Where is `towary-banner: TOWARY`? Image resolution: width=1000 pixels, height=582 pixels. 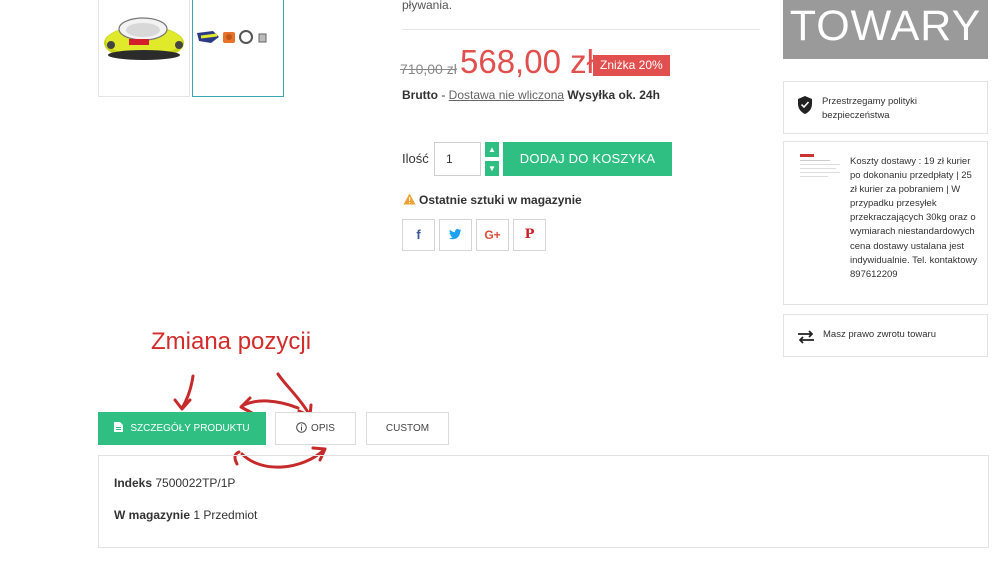
towary-banner: TOWARY is located at coordinates (885, 29).